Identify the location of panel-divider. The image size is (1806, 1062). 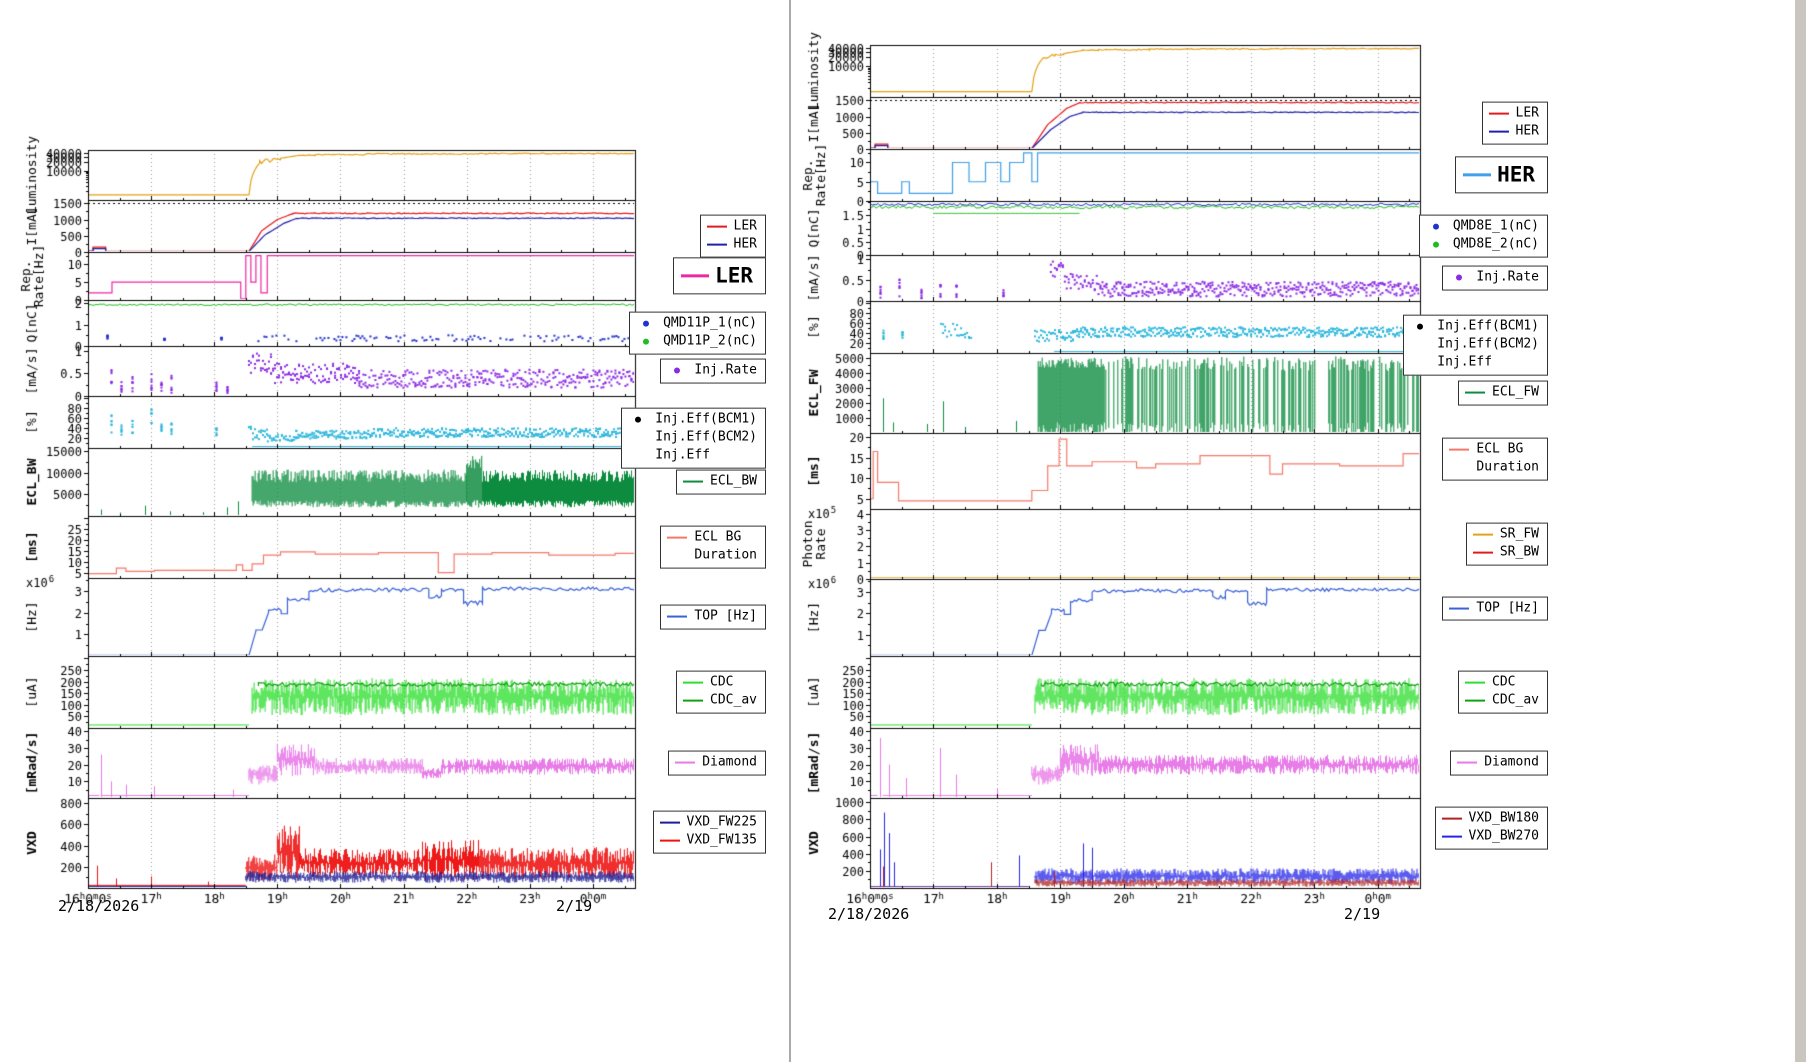
(790, 531).